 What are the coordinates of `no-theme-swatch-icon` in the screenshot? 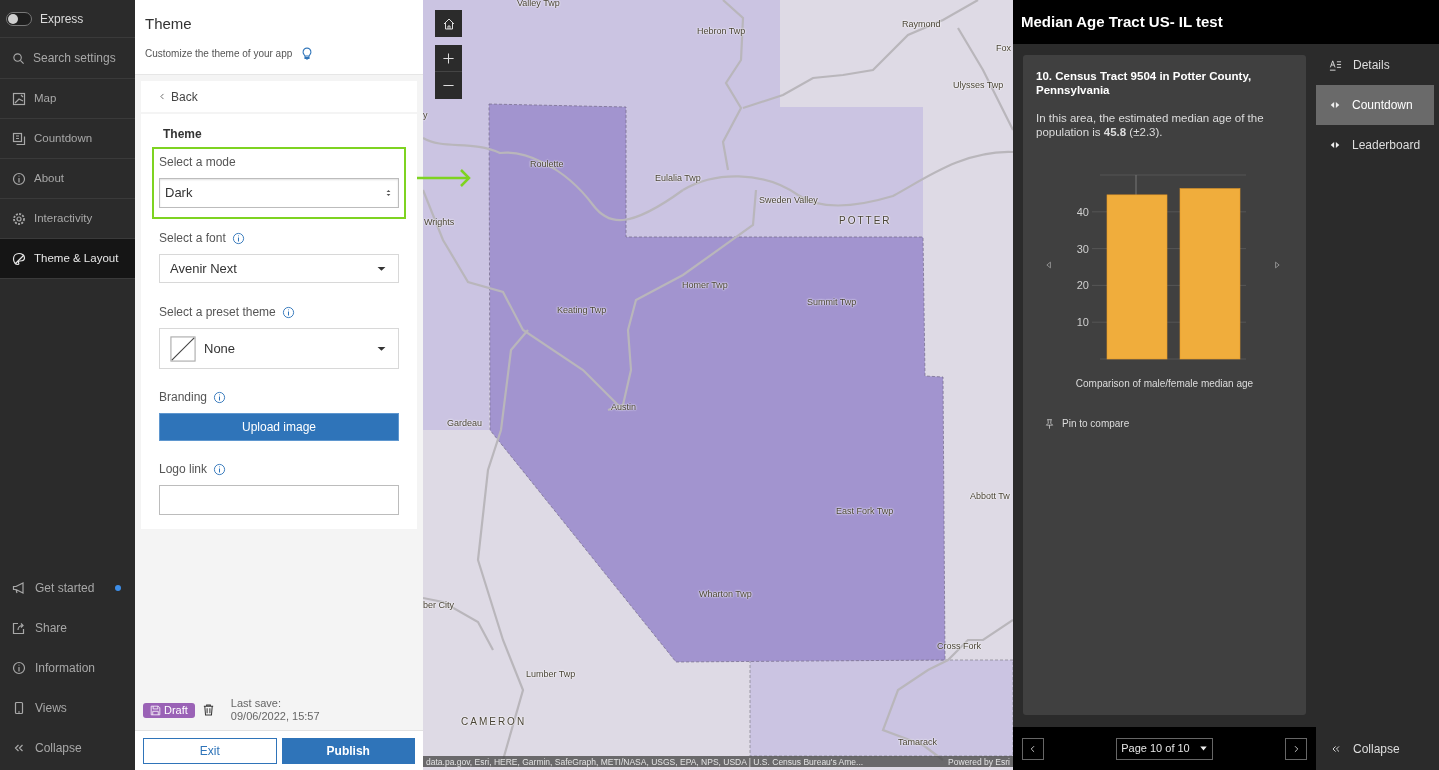 It's located at (183, 348).